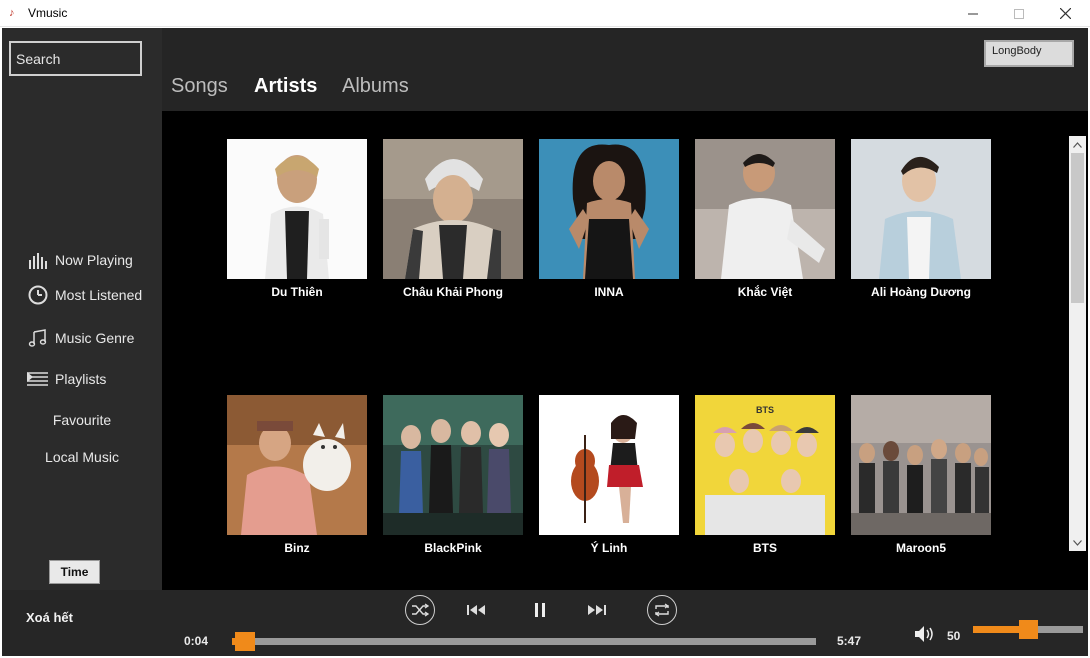 The height and width of the screenshot is (658, 1090). What do you see at coordinates (1077, 144) in the screenshot?
I see `scroll-up-icon` at bounding box center [1077, 144].